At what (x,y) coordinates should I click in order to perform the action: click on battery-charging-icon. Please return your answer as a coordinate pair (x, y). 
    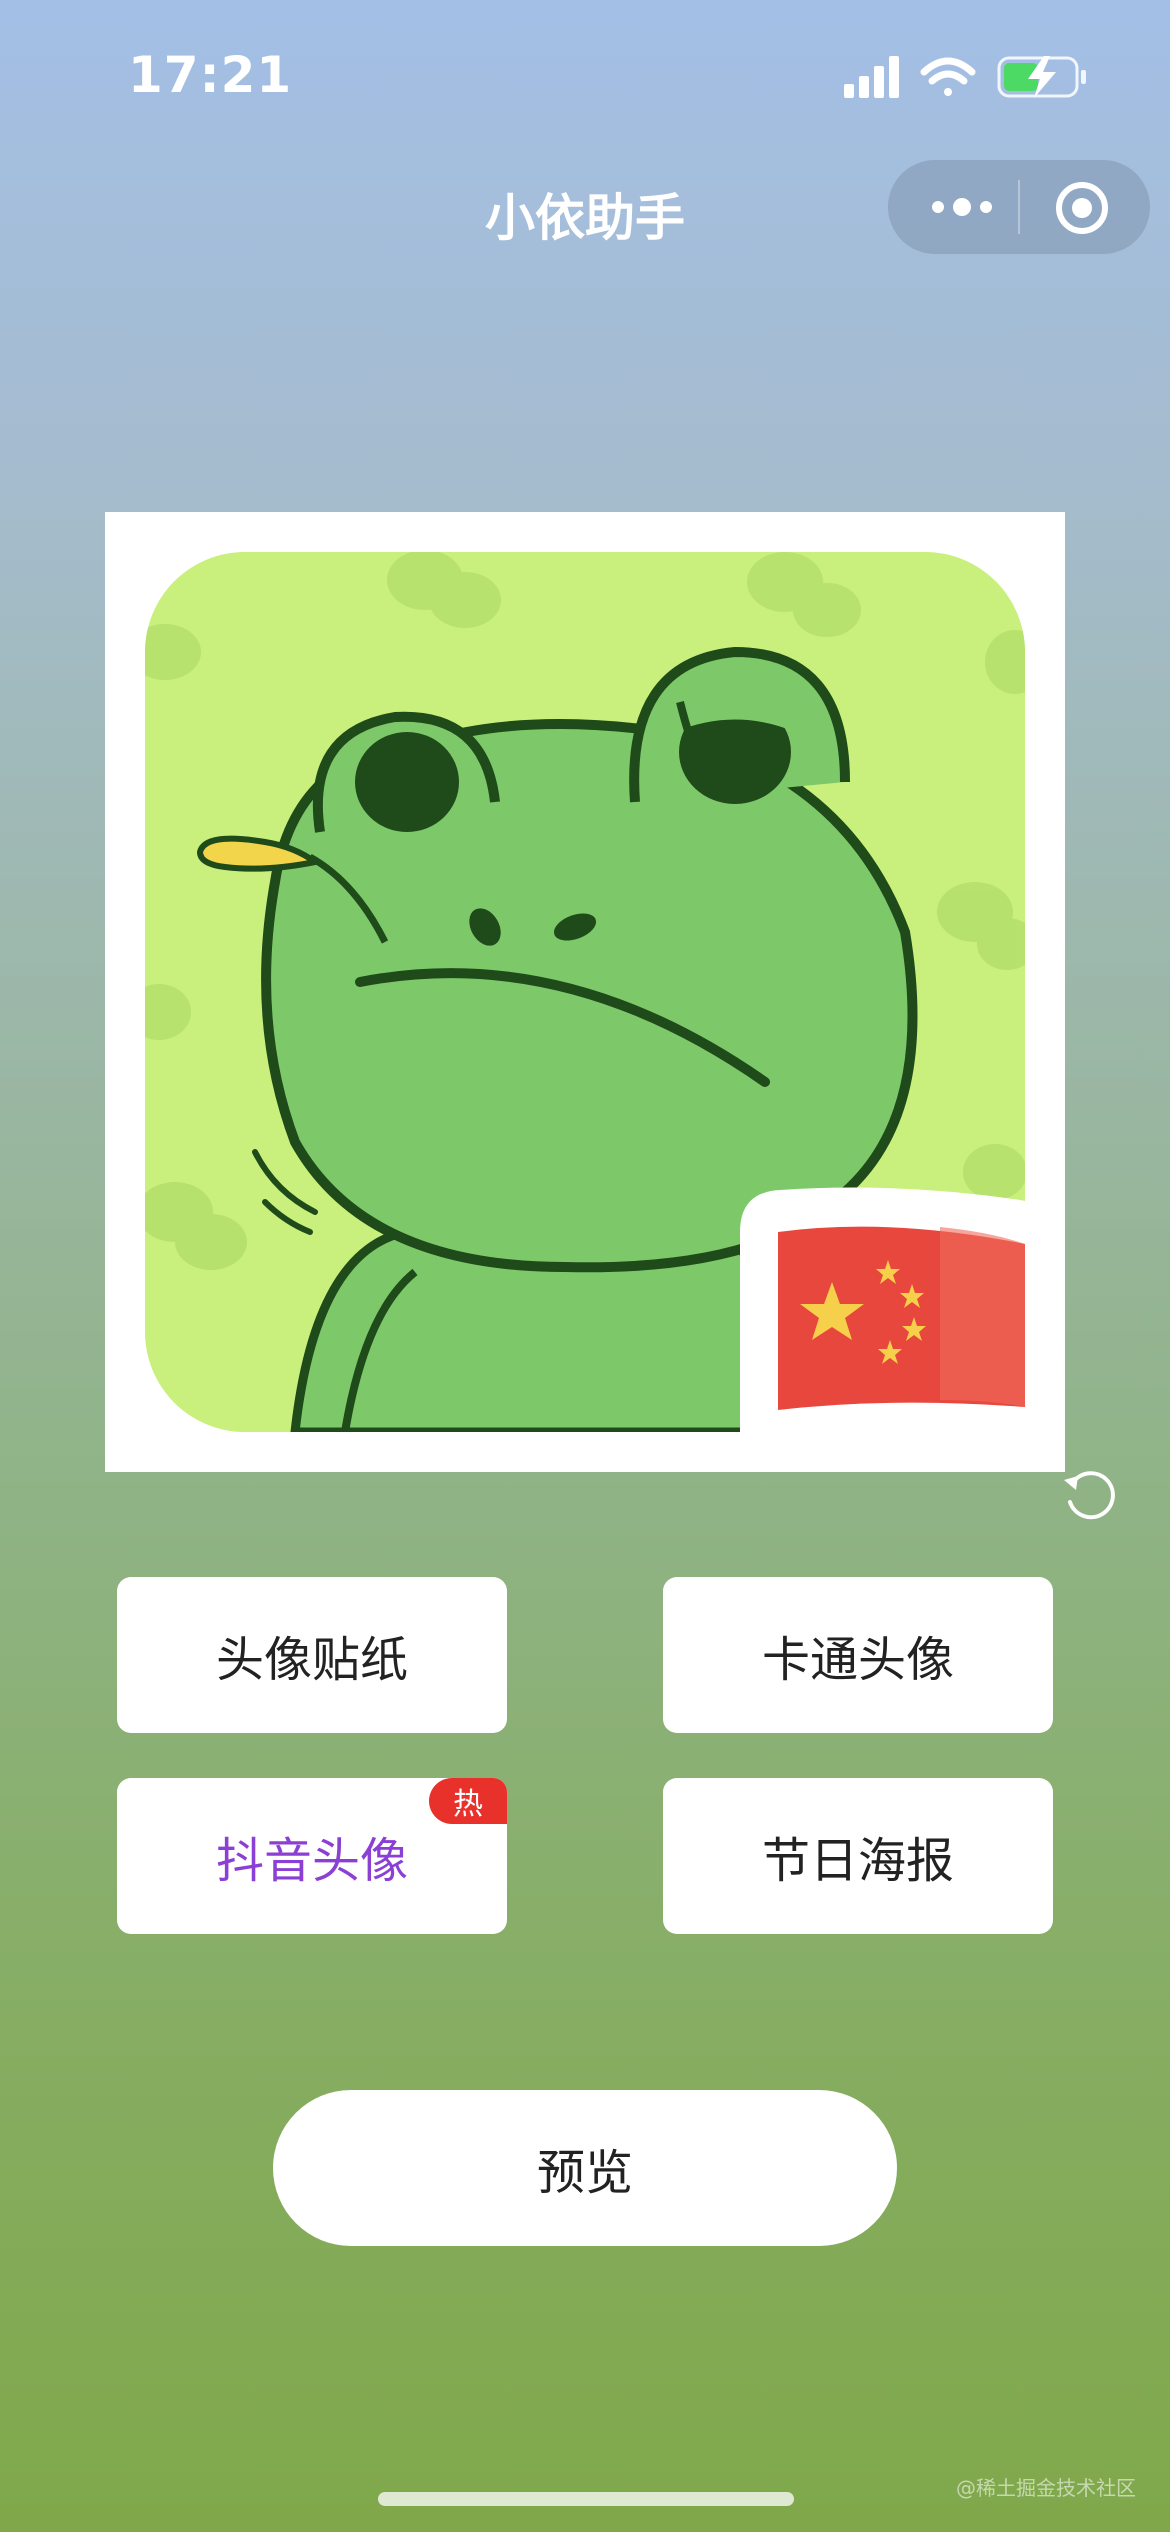
    Looking at the image, I should click on (1041, 77).